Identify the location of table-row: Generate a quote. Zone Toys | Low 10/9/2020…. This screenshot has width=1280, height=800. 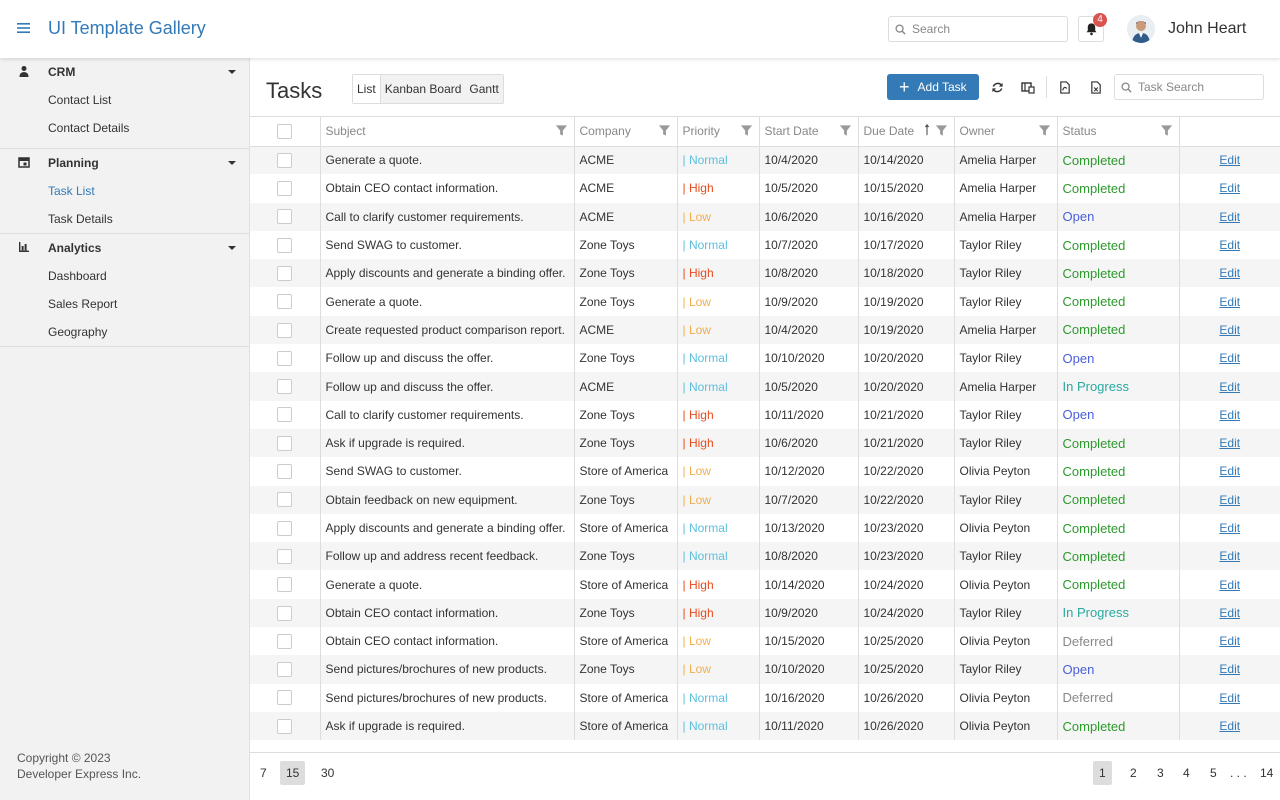
(765, 301).